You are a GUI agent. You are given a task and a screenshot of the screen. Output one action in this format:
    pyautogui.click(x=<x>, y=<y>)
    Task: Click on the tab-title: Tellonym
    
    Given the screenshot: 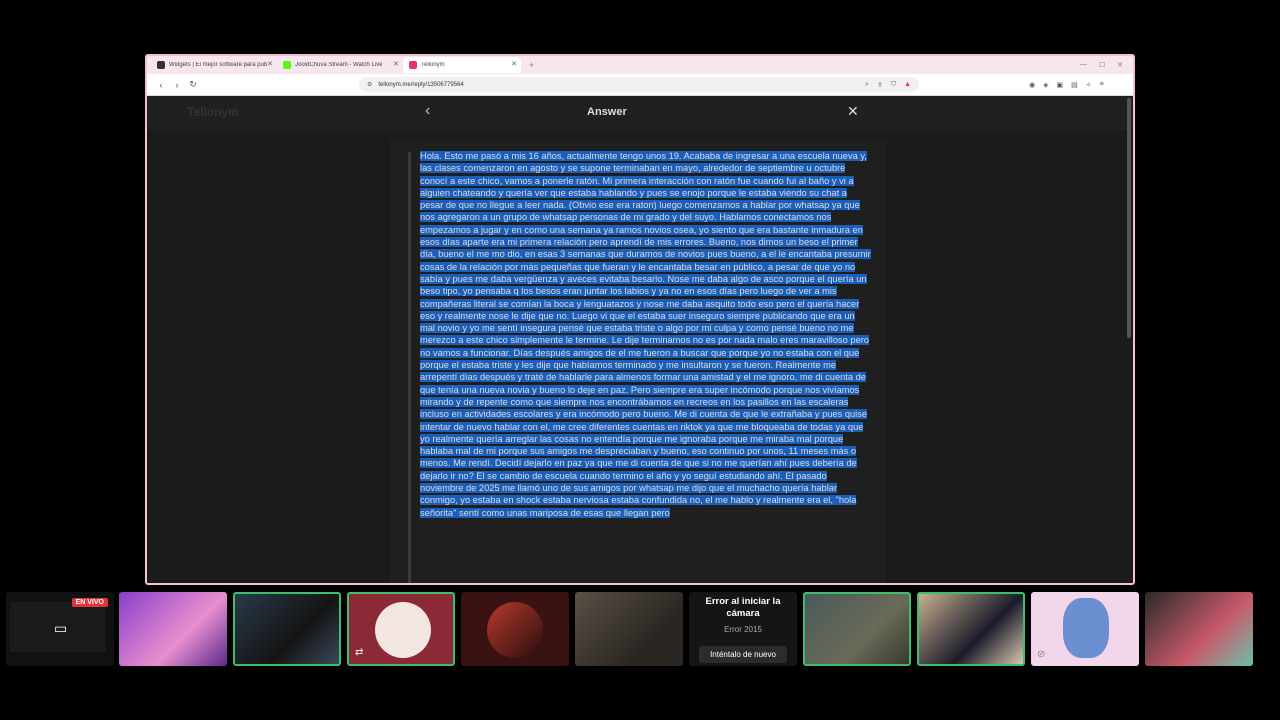 What is the action you would take?
    pyautogui.click(x=433, y=65)
    